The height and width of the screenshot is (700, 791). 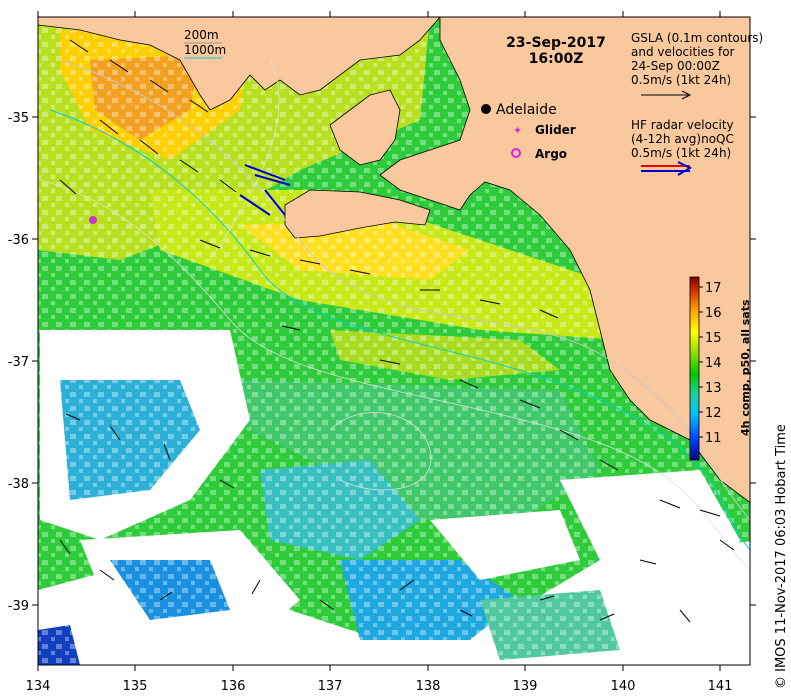 I want to click on colorbar-tick-17: 17, so click(x=713, y=288).